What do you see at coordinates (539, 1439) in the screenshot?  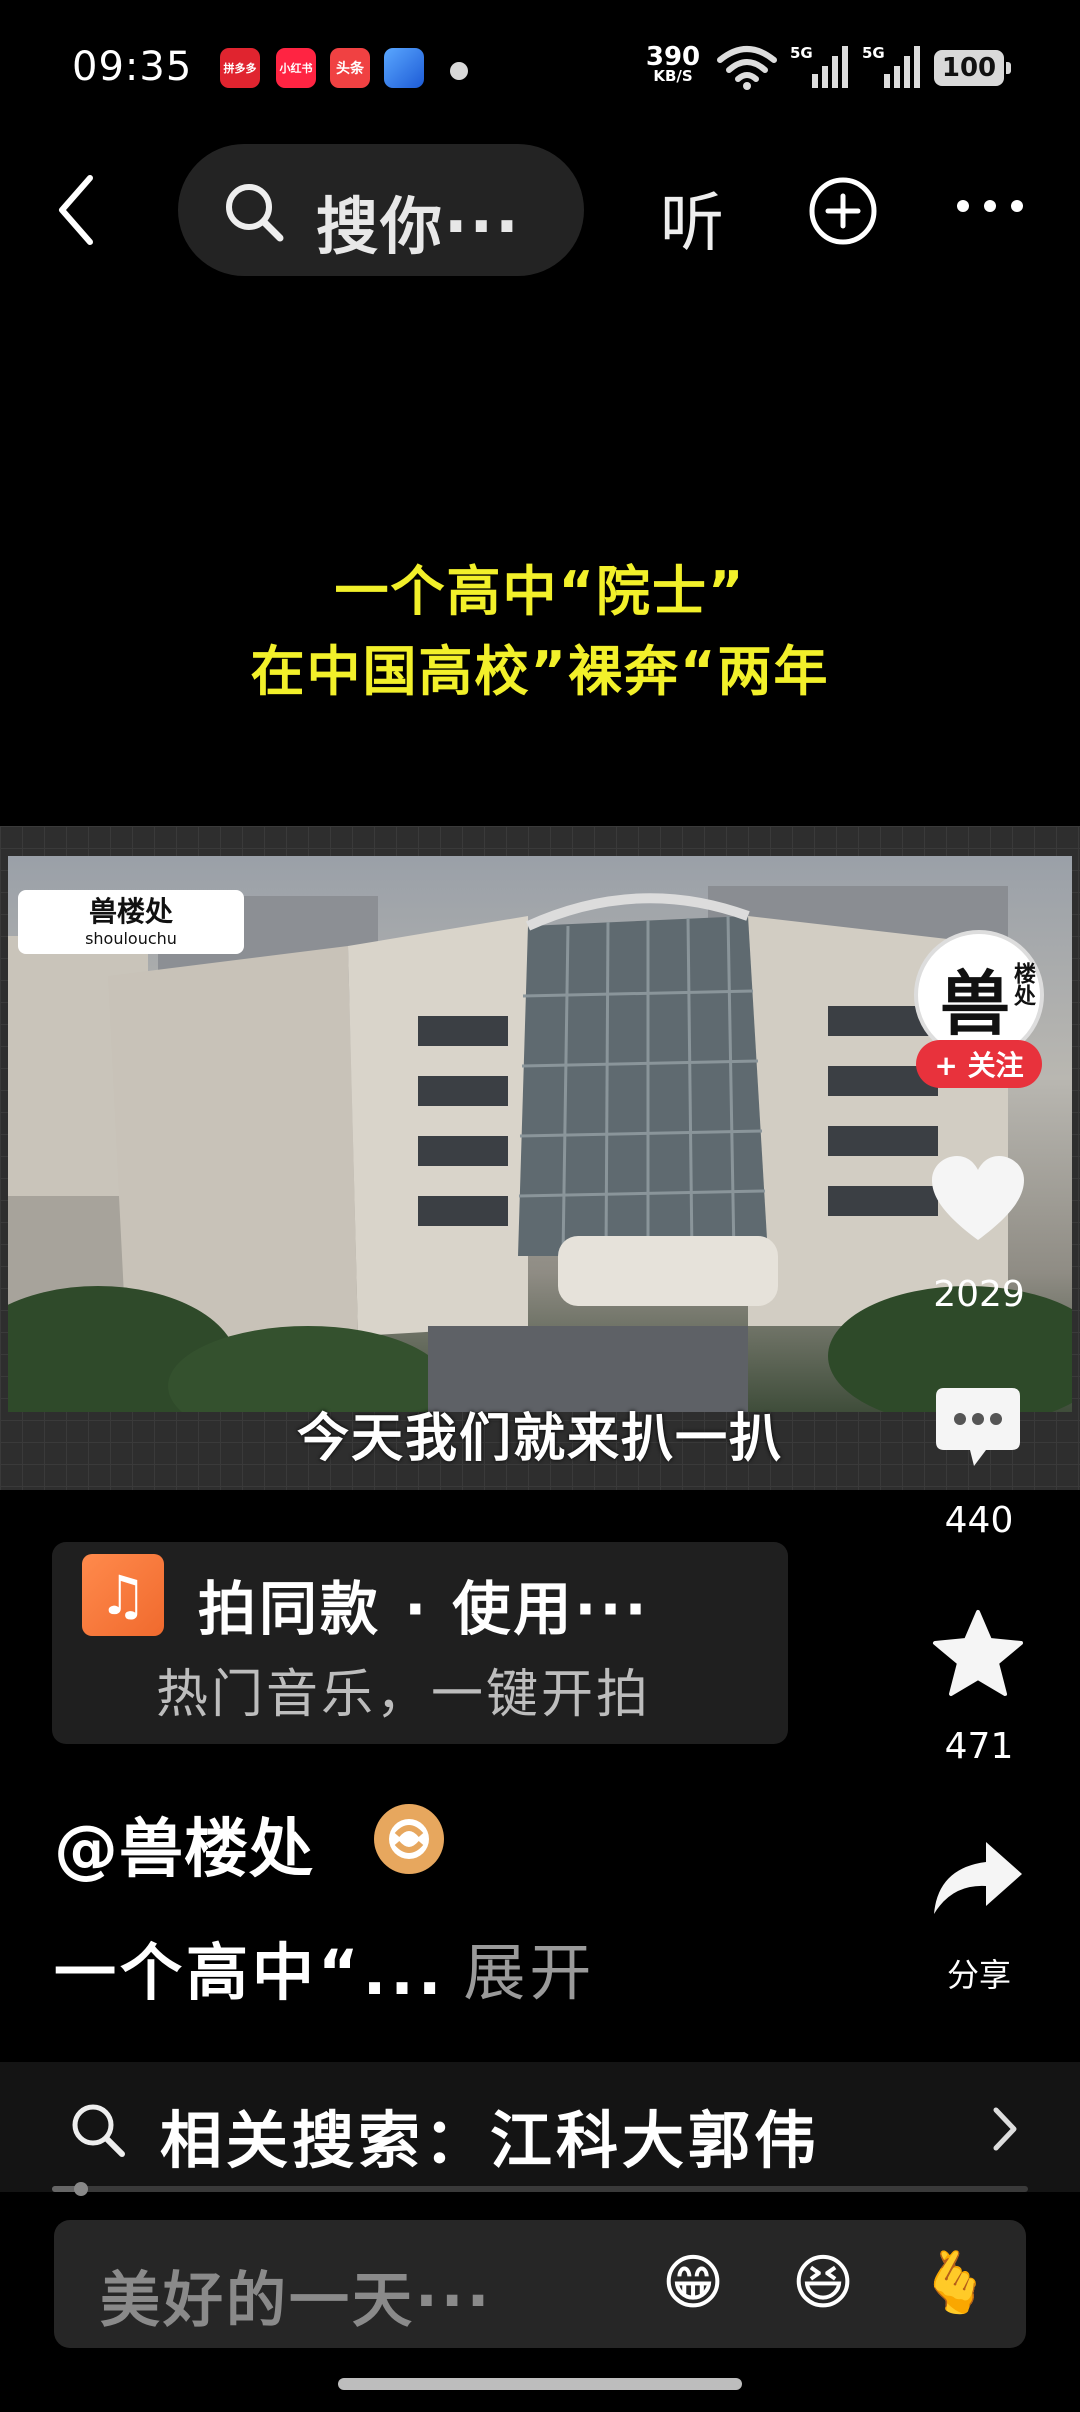 I see `video-subtitle: 今天我们就来扒一扒` at bounding box center [539, 1439].